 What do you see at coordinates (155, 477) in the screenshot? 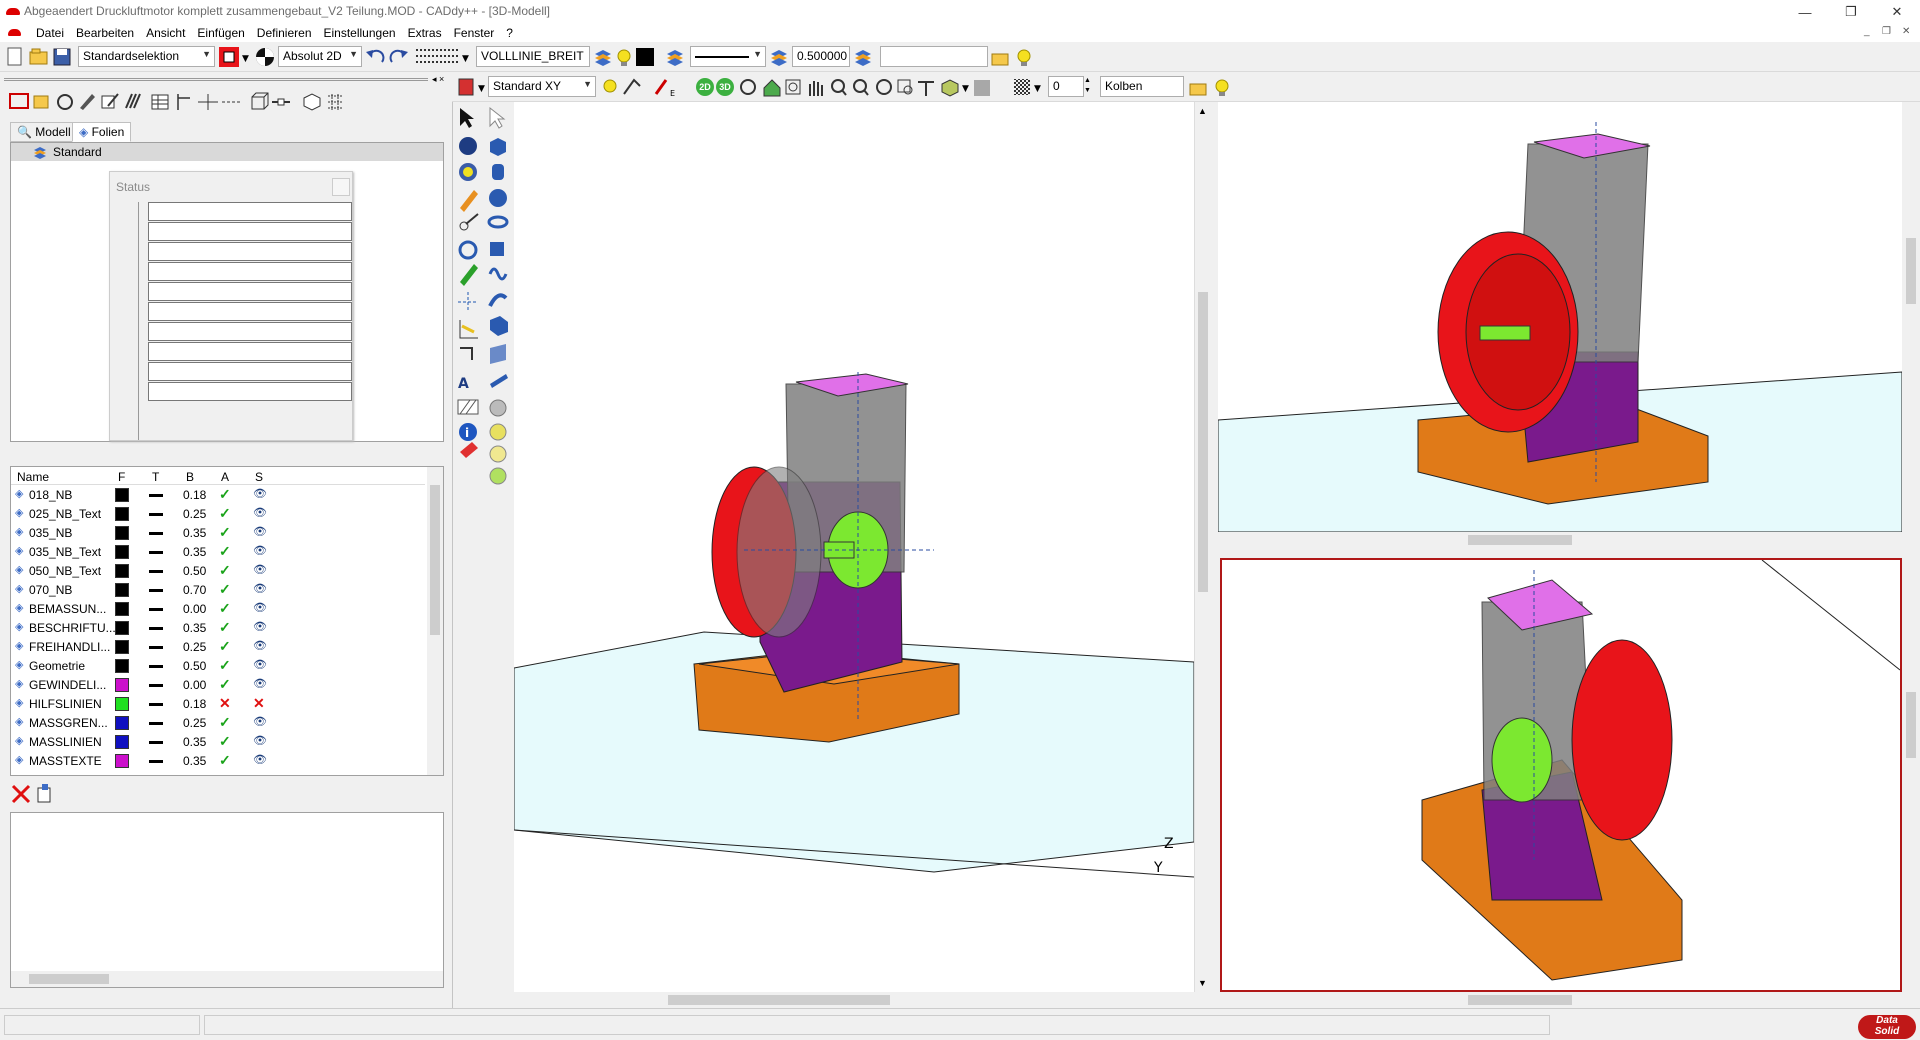
I see `col-t: T` at bounding box center [155, 477].